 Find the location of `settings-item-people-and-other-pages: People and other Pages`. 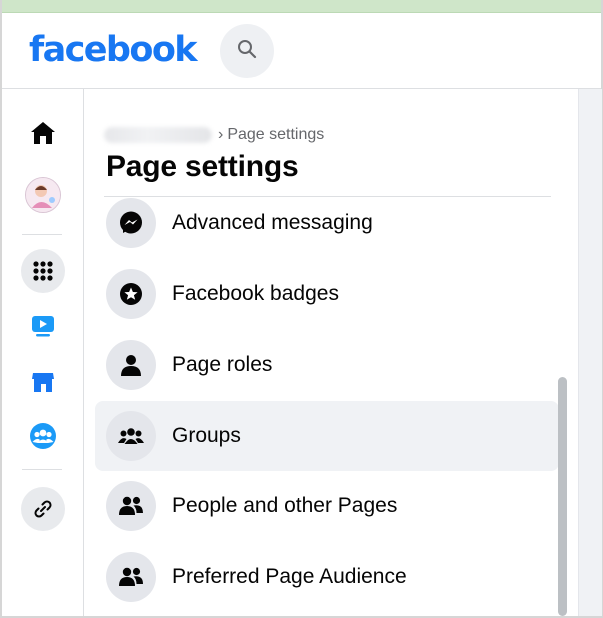

settings-item-people-and-other-pages: People and other Pages is located at coordinates (327, 506).